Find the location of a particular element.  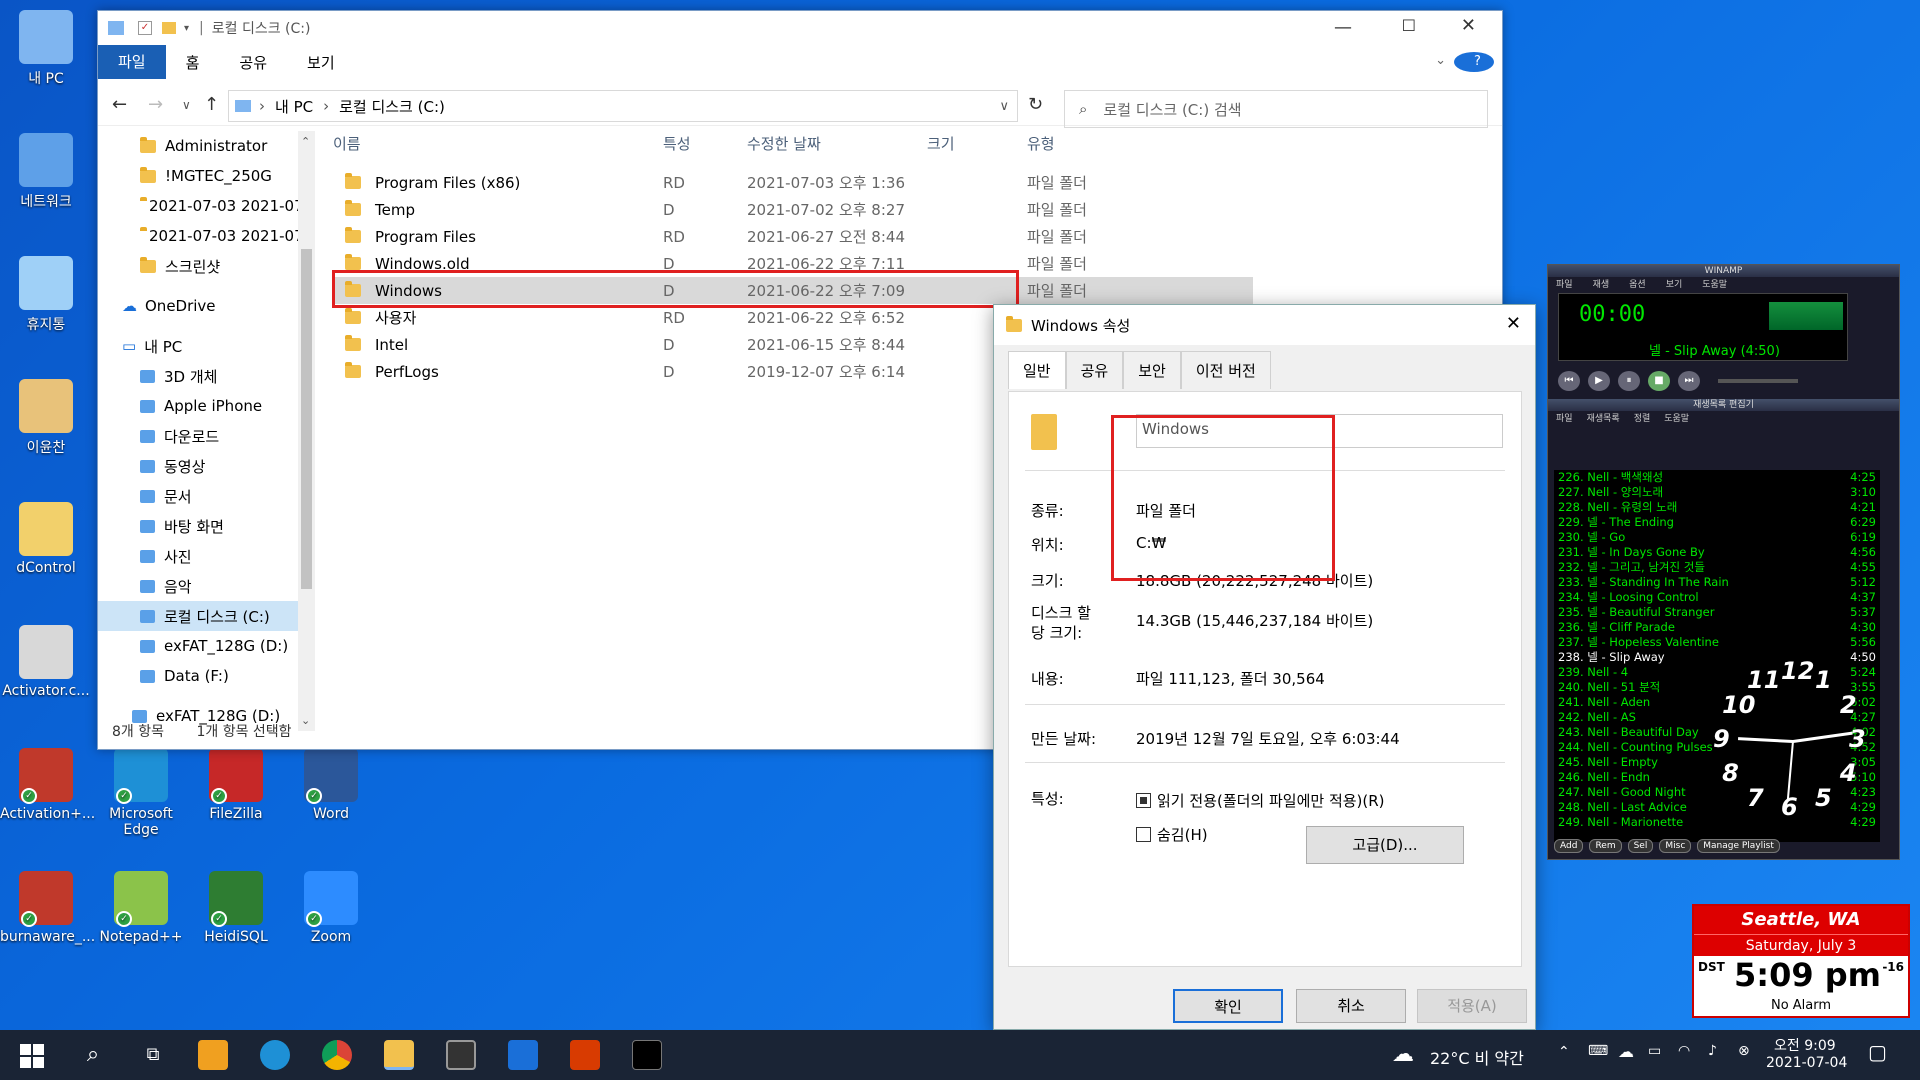

close-button: ✕ is located at coordinates (1468, 25).